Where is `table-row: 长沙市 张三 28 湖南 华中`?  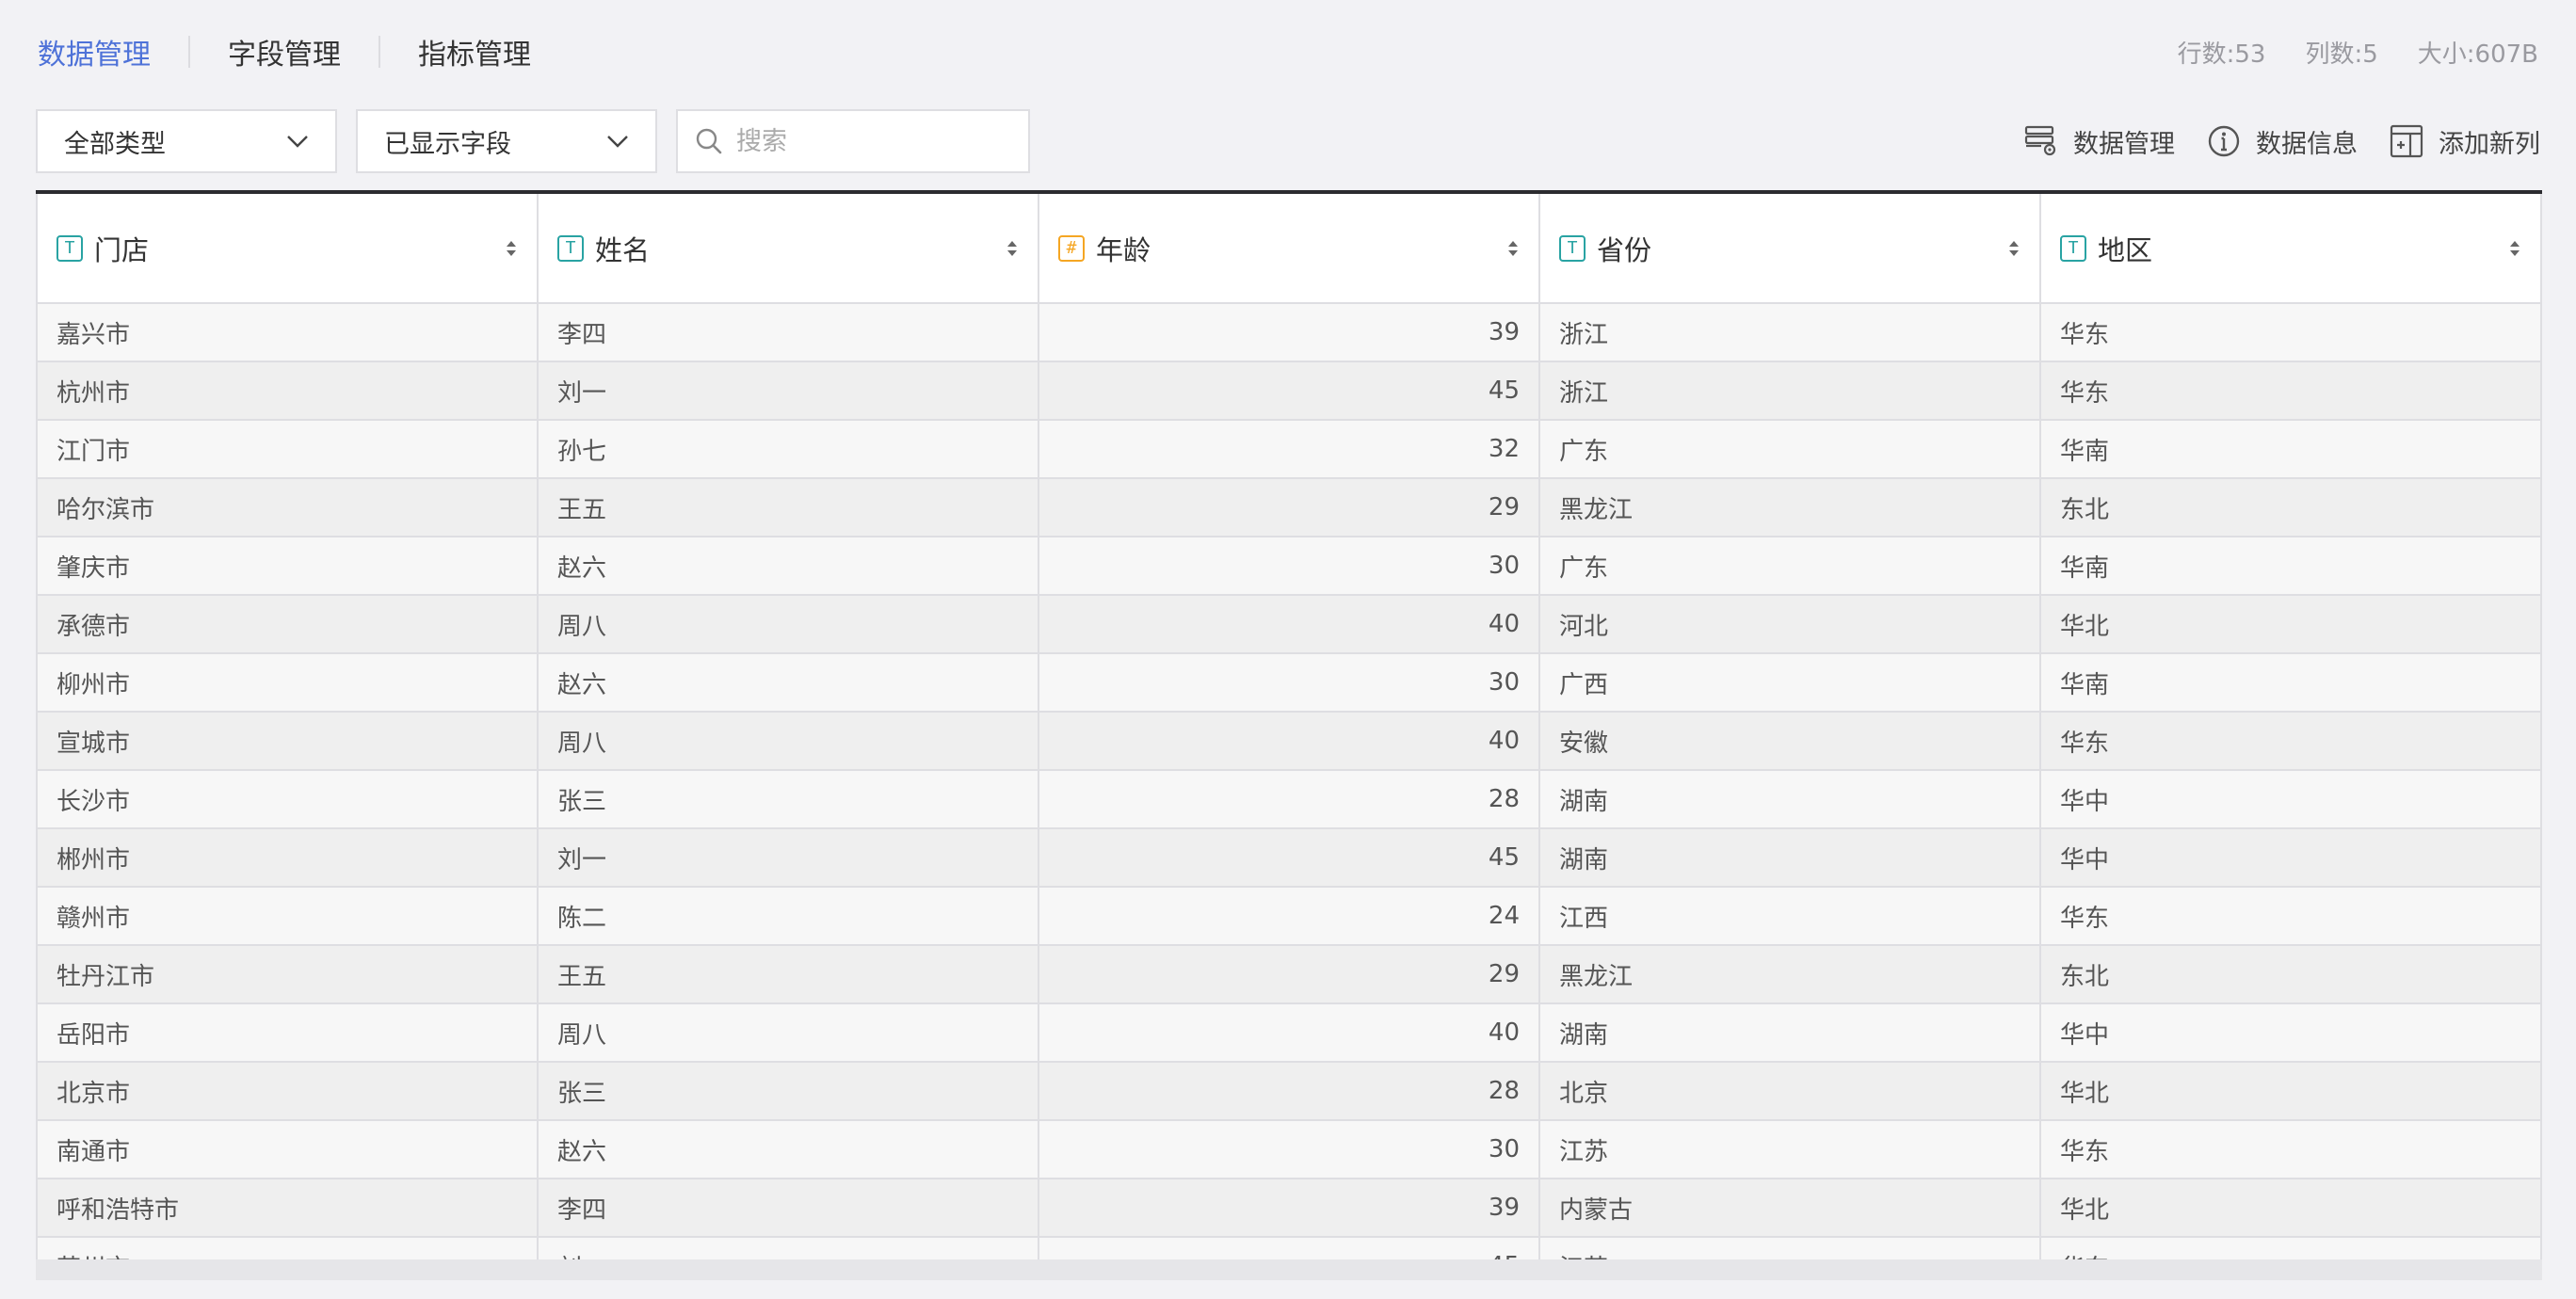 table-row: 长沙市 张三 28 湖南 华中 is located at coordinates (1289, 799).